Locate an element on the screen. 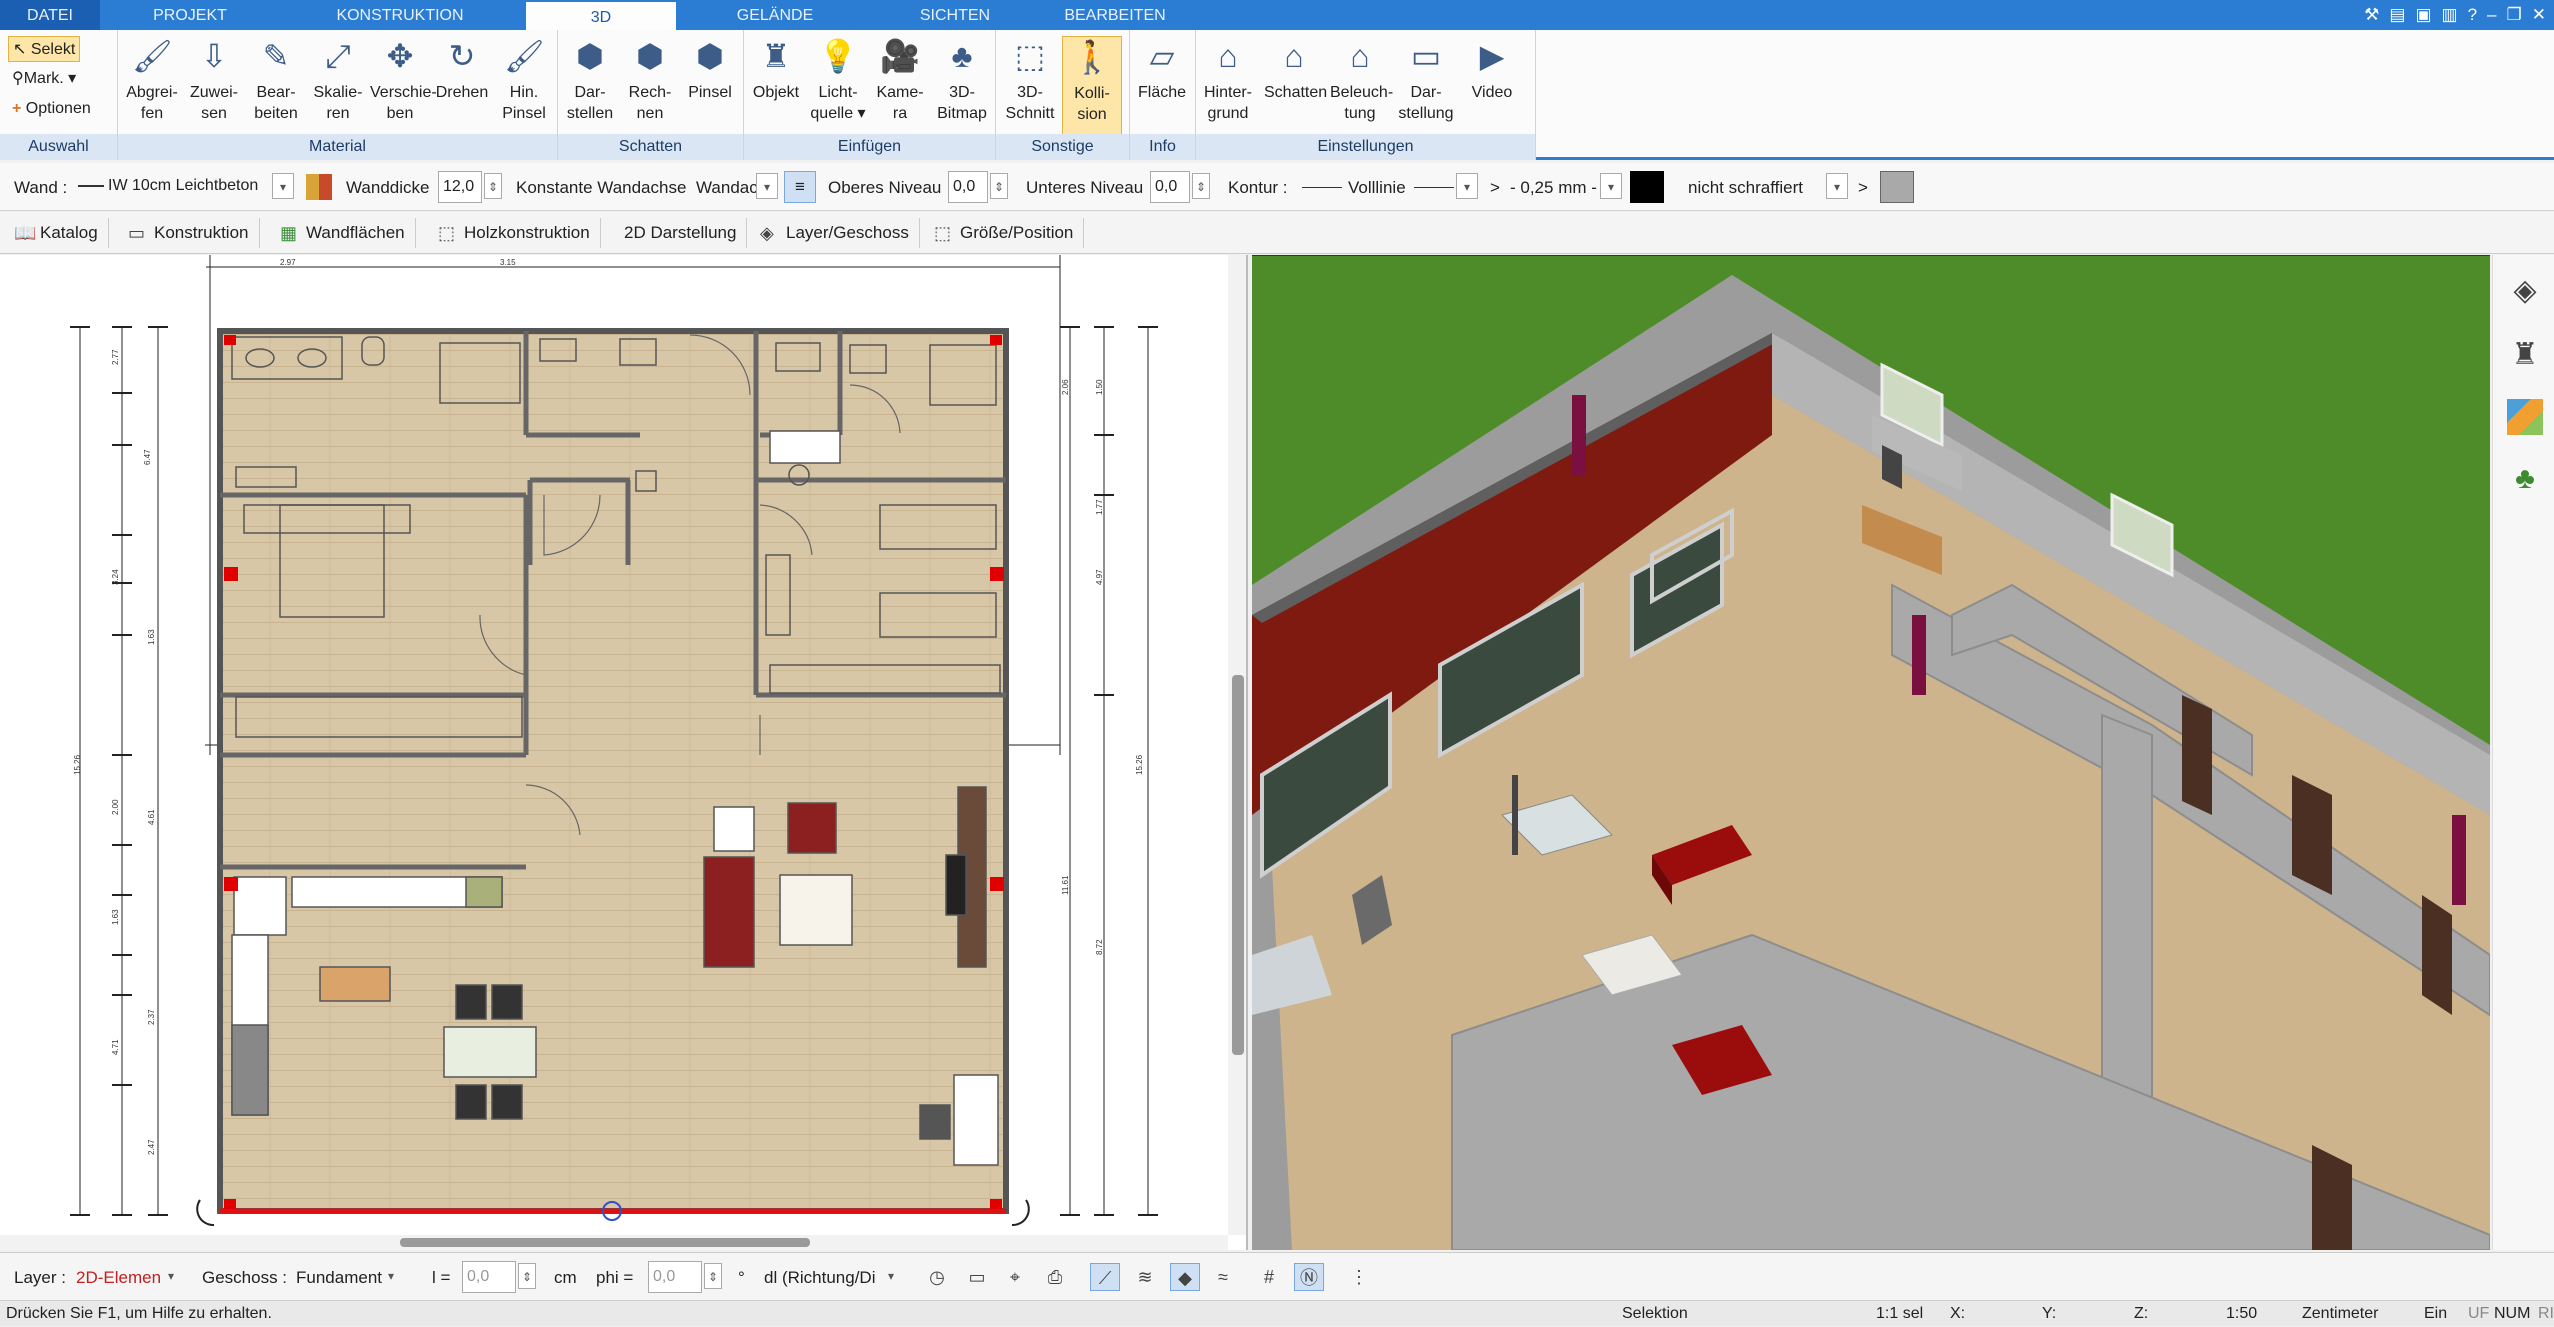 Image resolution: width=2554 pixels, height=1327 pixels. tab-projekt: PROJEKT is located at coordinates (190, 15).